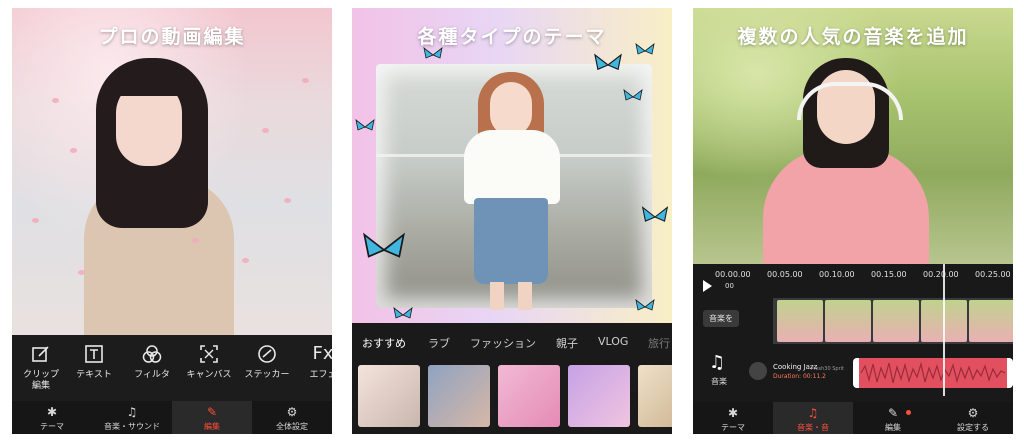 This screenshot has width=1024, height=442. I want to click on promo-title: プロの動画編集, so click(172, 37).